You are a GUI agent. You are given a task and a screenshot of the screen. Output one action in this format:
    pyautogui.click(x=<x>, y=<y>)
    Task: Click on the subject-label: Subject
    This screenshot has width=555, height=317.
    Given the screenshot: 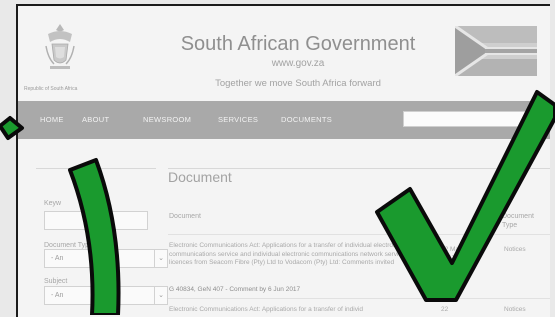 What is the action you would take?
    pyautogui.click(x=56, y=281)
    